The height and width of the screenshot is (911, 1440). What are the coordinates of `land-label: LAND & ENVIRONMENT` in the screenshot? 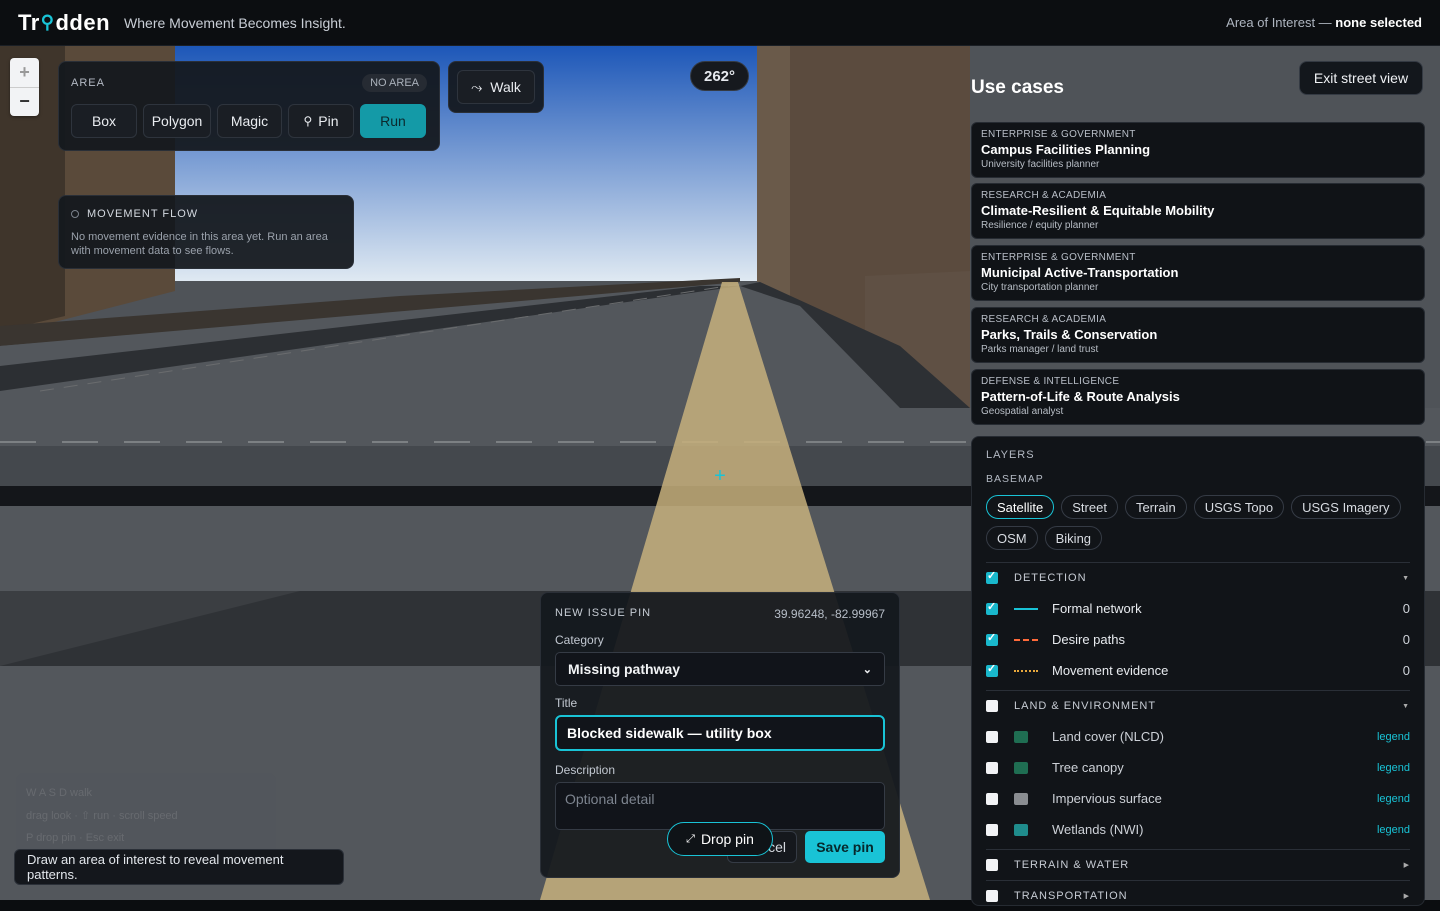 It's located at (1085, 706).